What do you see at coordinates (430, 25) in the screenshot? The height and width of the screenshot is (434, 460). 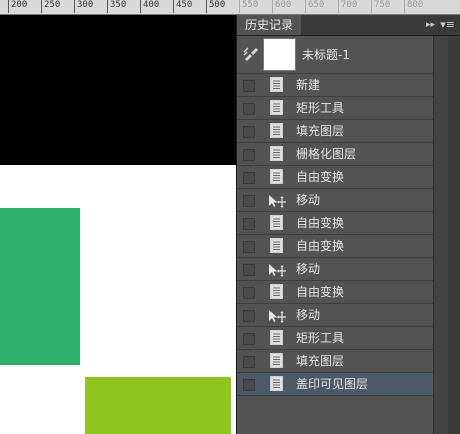 I see `collapse-panel-icon: ▸▸` at bounding box center [430, 25].